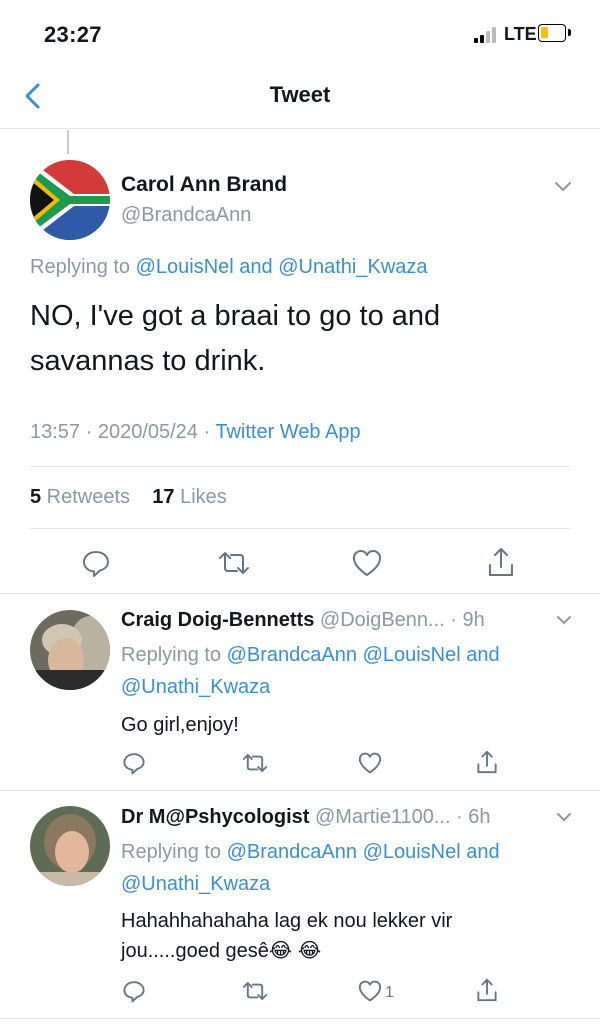  What do you see at coordinates (300, 94) in the screenshot?
I see `page-title: Tweet` at bounding box center [300, 94].